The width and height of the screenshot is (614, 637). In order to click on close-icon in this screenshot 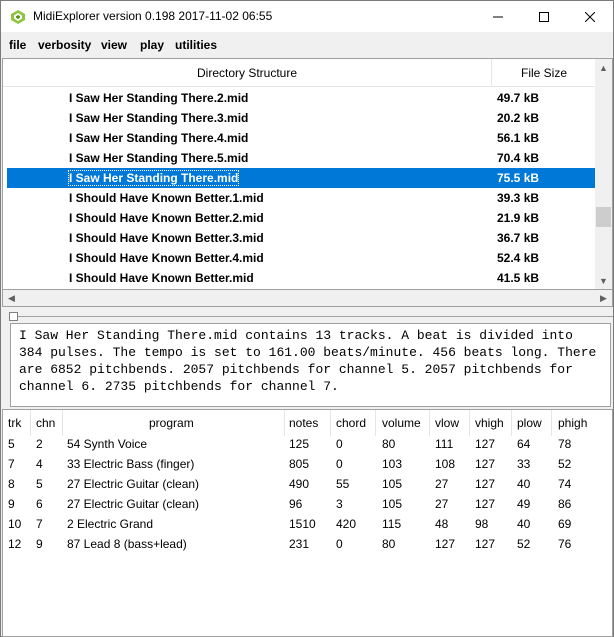, I will do `click(590, 16)`.